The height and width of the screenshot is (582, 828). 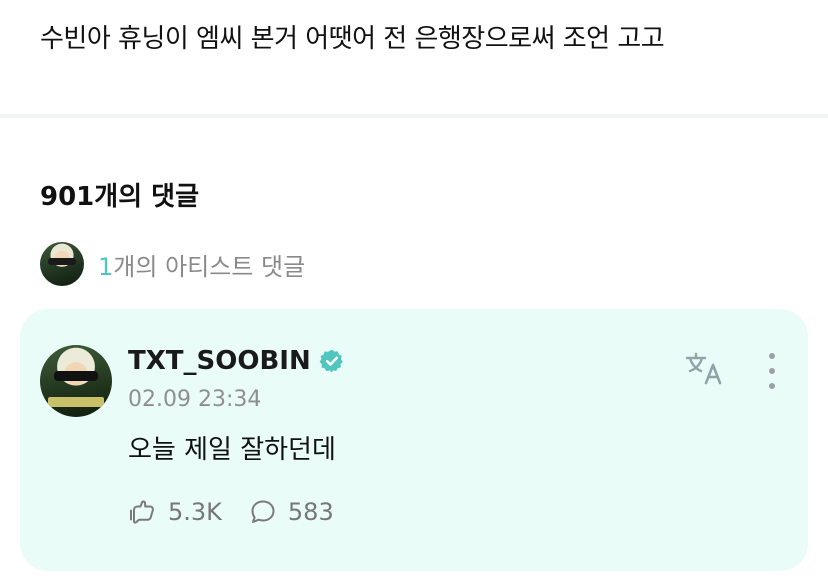 I want to click on commenter-avatar, so click(x=76, y=381).